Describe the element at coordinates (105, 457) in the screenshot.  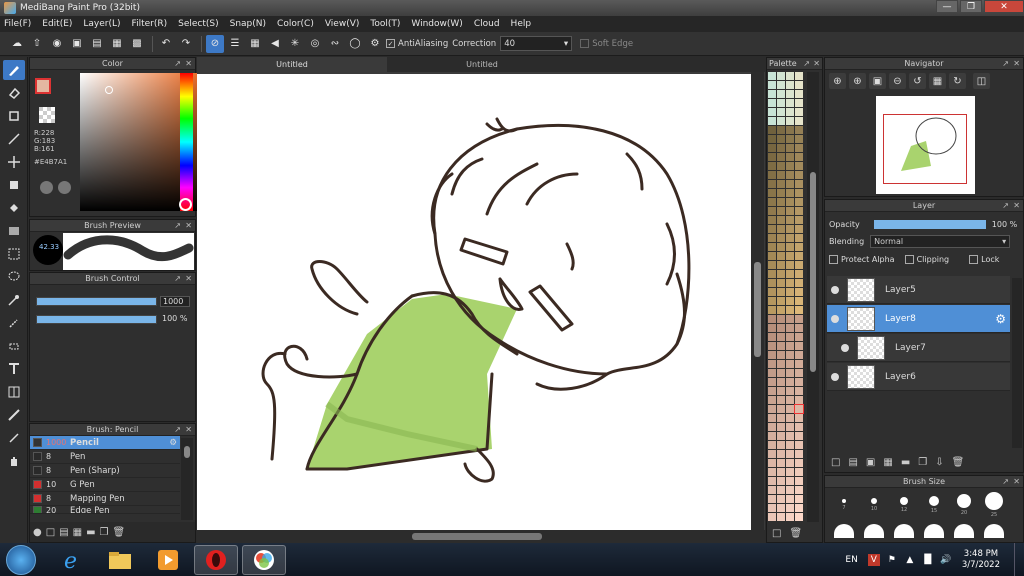
I see `brush-item-pen: 8 Pen` at that location.